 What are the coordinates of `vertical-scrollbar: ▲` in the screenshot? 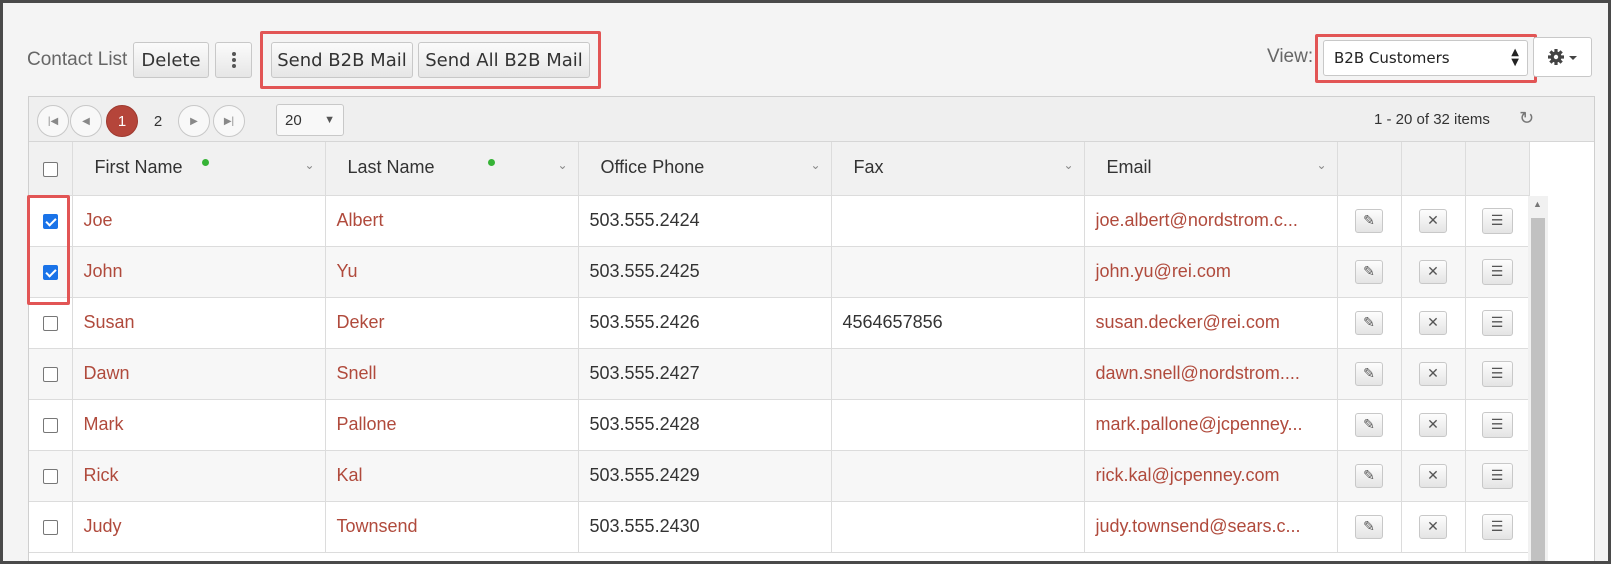 It's located at (1538, 378).